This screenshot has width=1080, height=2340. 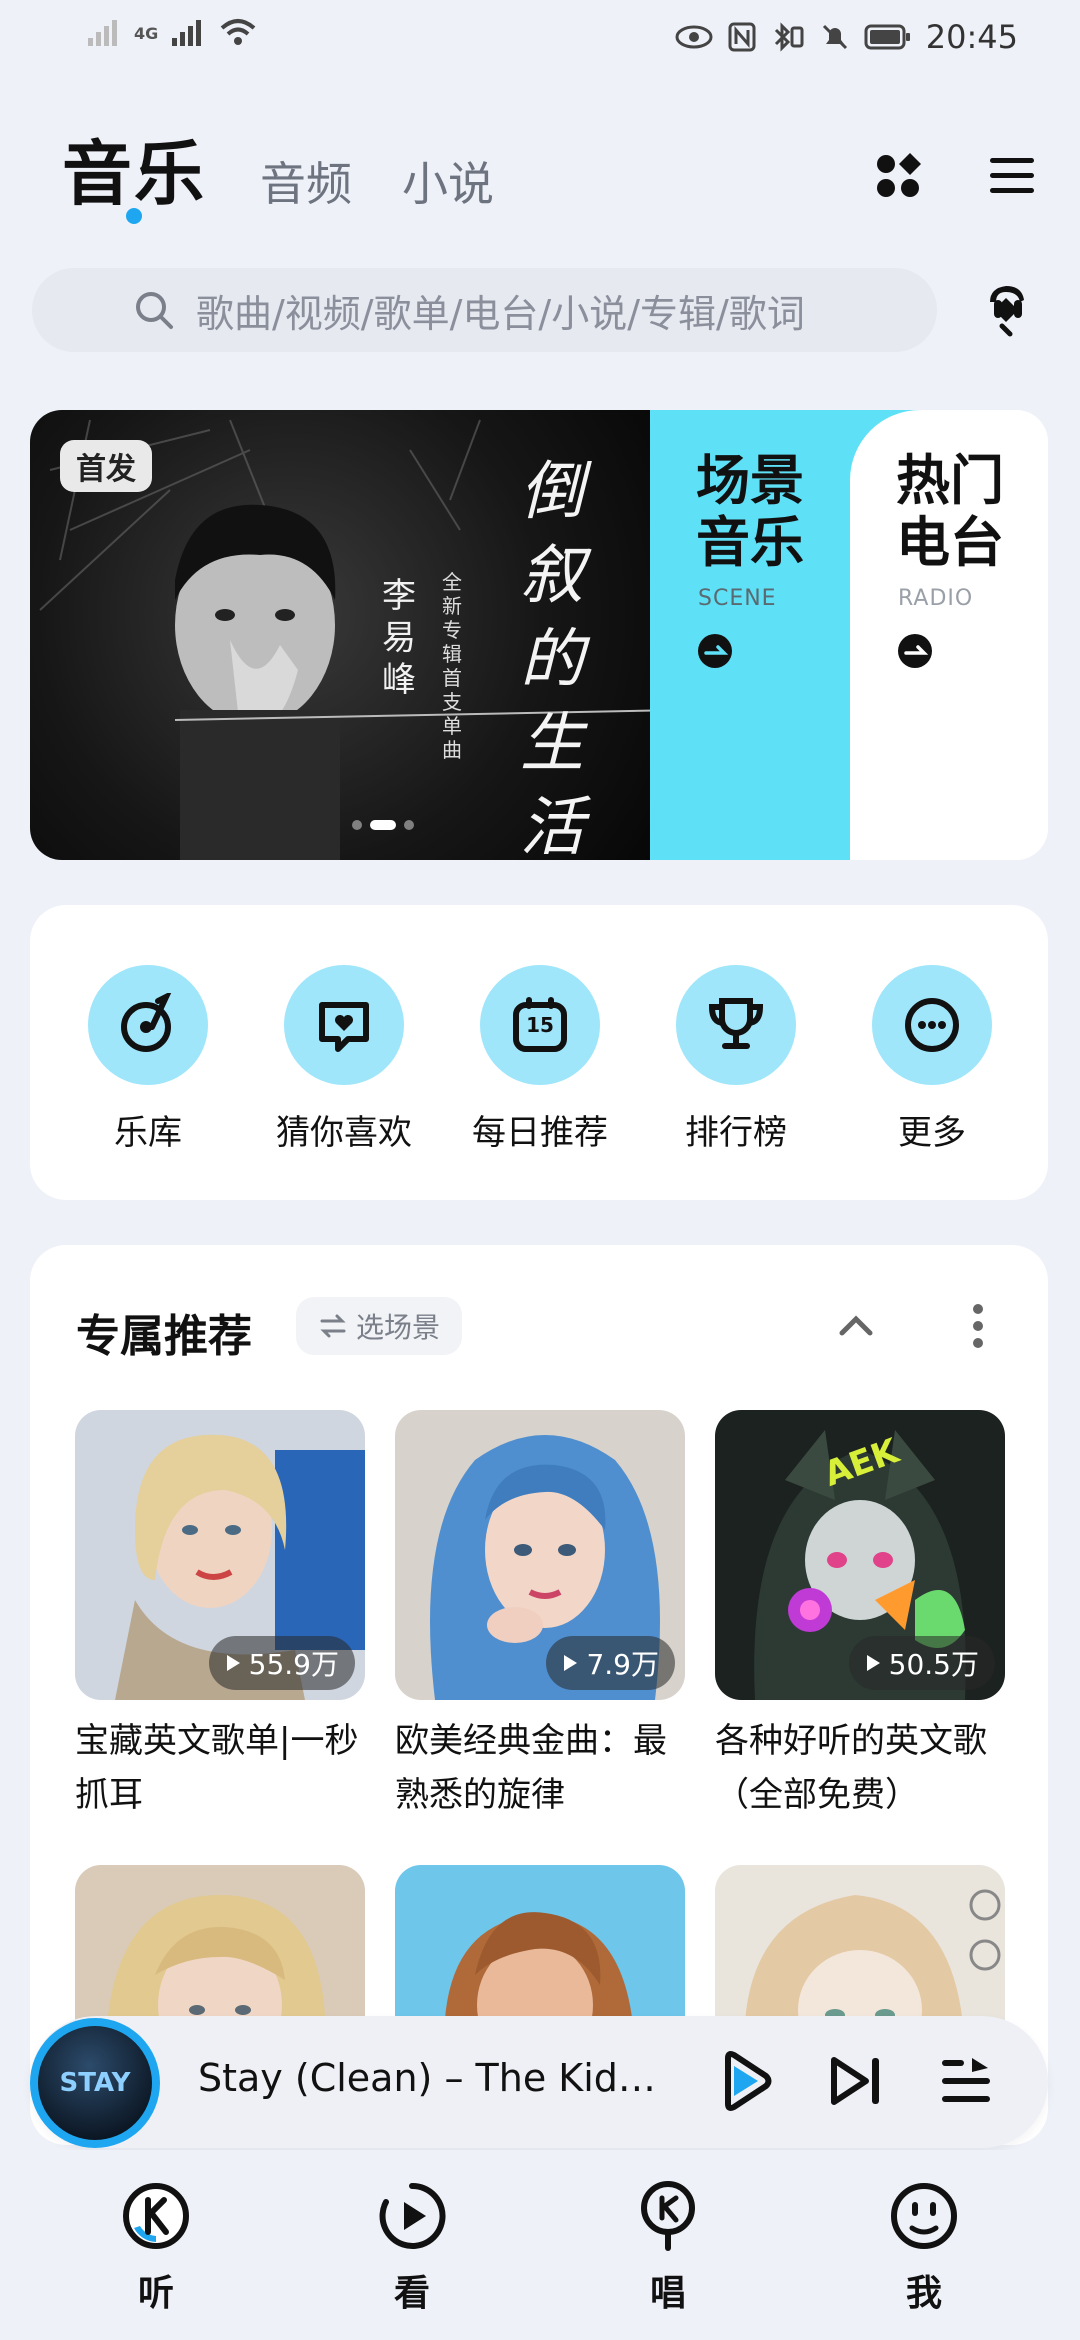 I want to click on playlist-cover: 55.9万, so click(x=220, y=1555).